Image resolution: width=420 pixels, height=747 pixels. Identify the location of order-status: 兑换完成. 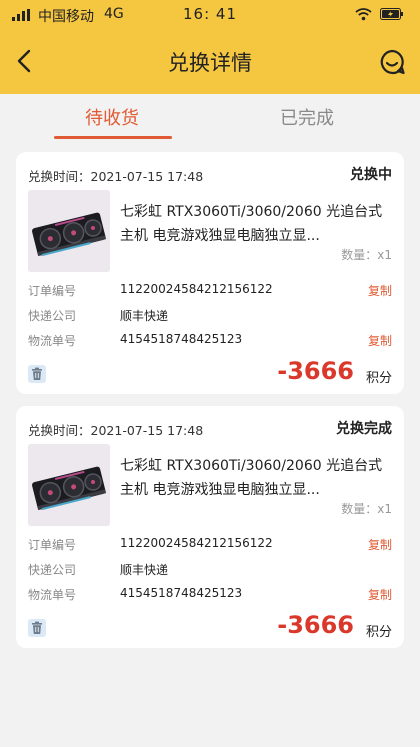
(364, 429).